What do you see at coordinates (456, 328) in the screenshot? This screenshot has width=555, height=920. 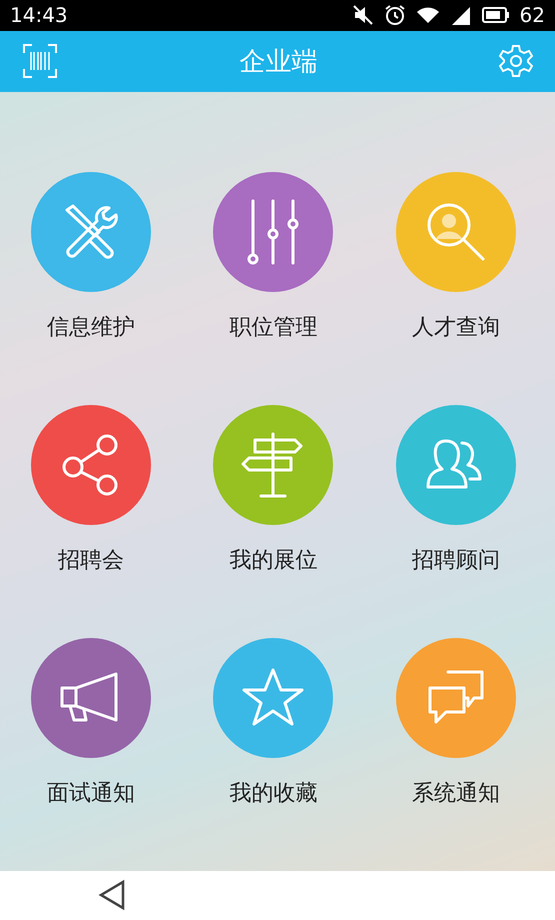 I see `menu-label: 人才查询` at bounding box center [456, 328].